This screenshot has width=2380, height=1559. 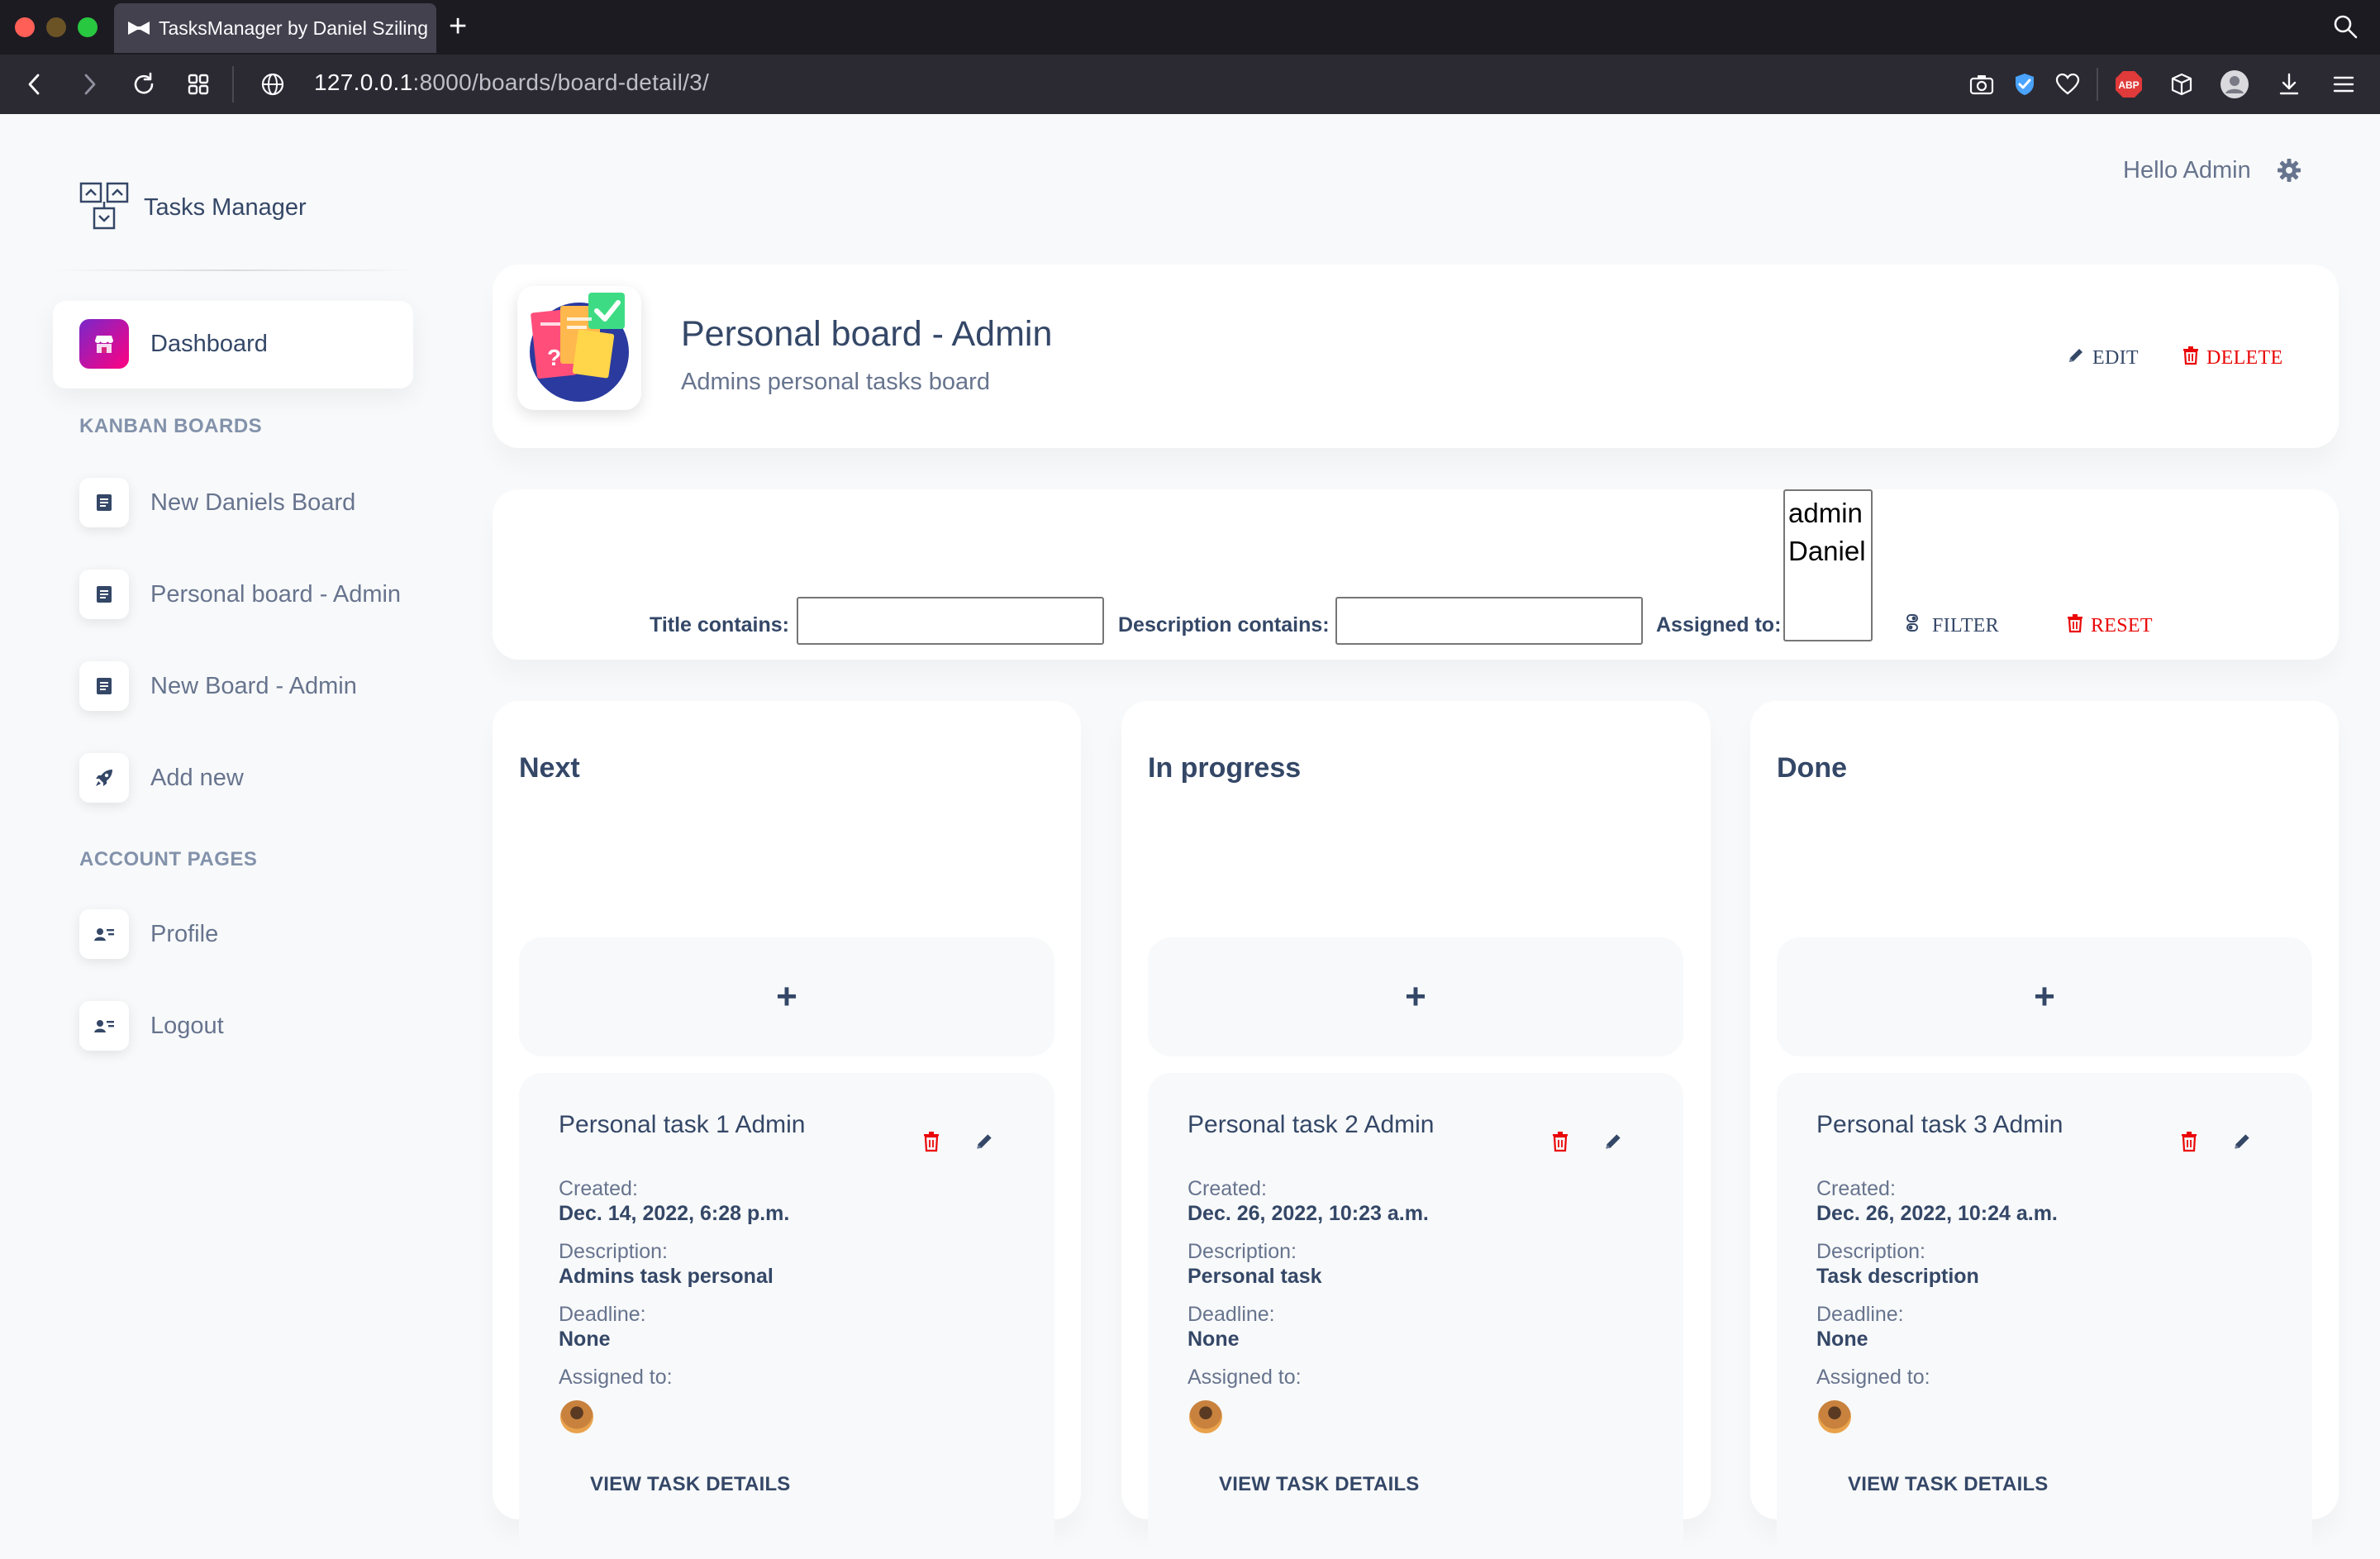 What do you see at coordinates (950, 621) in the screenshot?
I see `title-filter-input` at bounding box center [950, 621].